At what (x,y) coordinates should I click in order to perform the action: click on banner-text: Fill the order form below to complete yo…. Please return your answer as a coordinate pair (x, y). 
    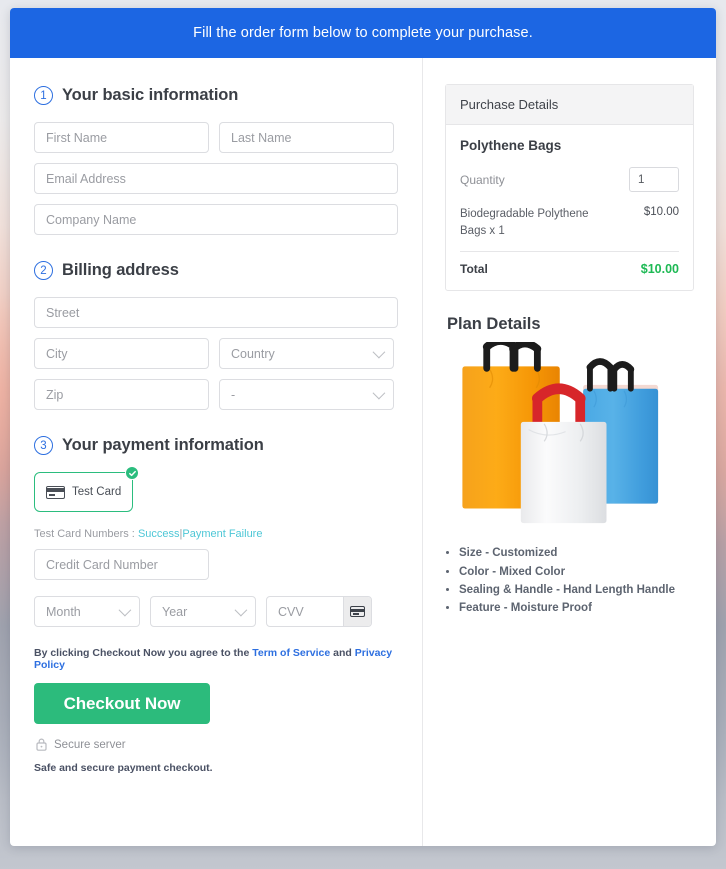
    Looking at the image, I should click on (363, 33).